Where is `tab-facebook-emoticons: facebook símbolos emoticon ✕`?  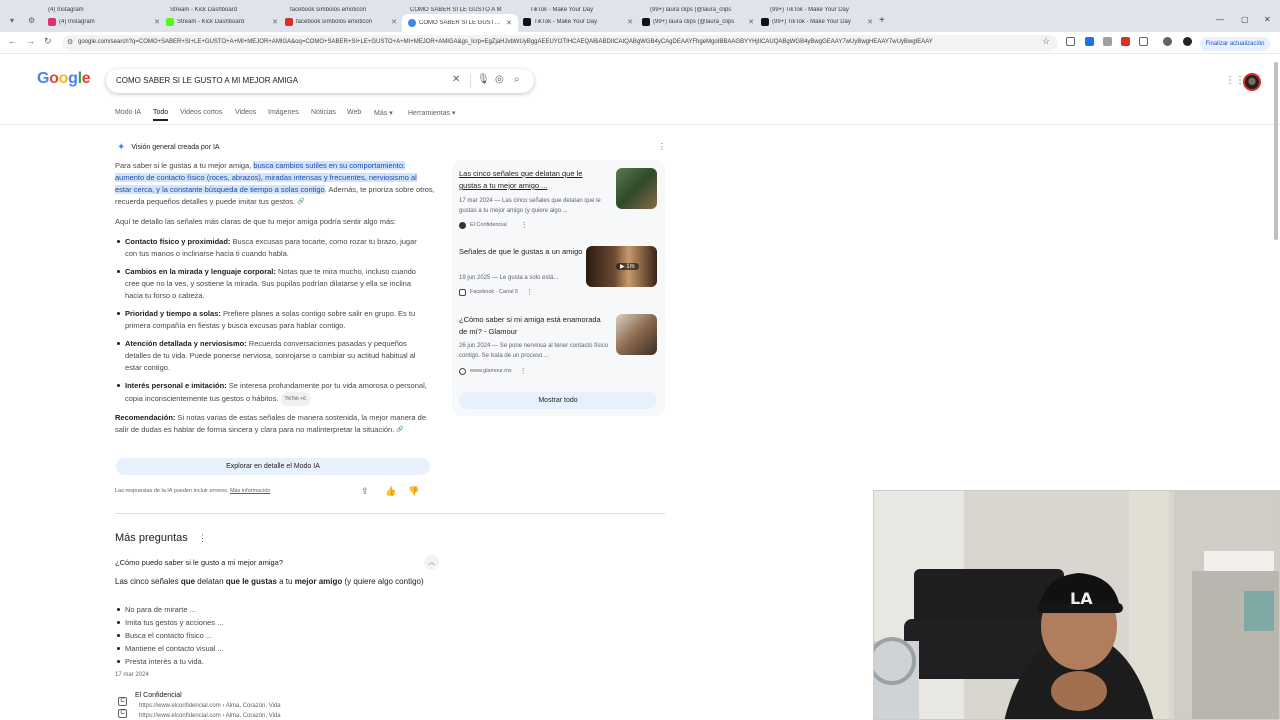
tab-facebook-emoticons: facebook símbolos emoticon ✕ is located at coordinates (341, 22).